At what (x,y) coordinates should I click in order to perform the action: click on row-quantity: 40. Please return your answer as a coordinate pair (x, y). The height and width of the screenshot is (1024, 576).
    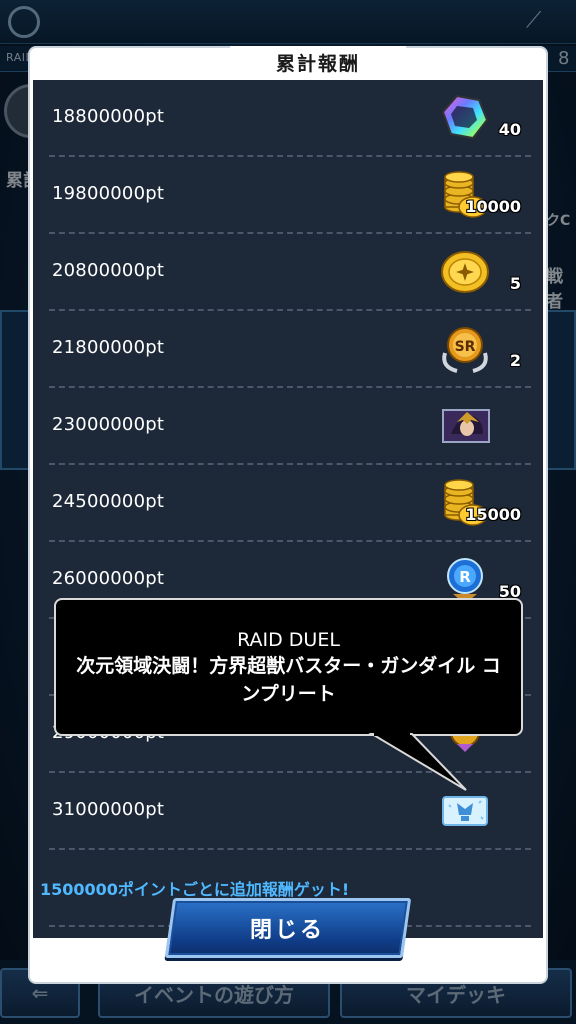
    Looking at the image, I should click on (509, 129).